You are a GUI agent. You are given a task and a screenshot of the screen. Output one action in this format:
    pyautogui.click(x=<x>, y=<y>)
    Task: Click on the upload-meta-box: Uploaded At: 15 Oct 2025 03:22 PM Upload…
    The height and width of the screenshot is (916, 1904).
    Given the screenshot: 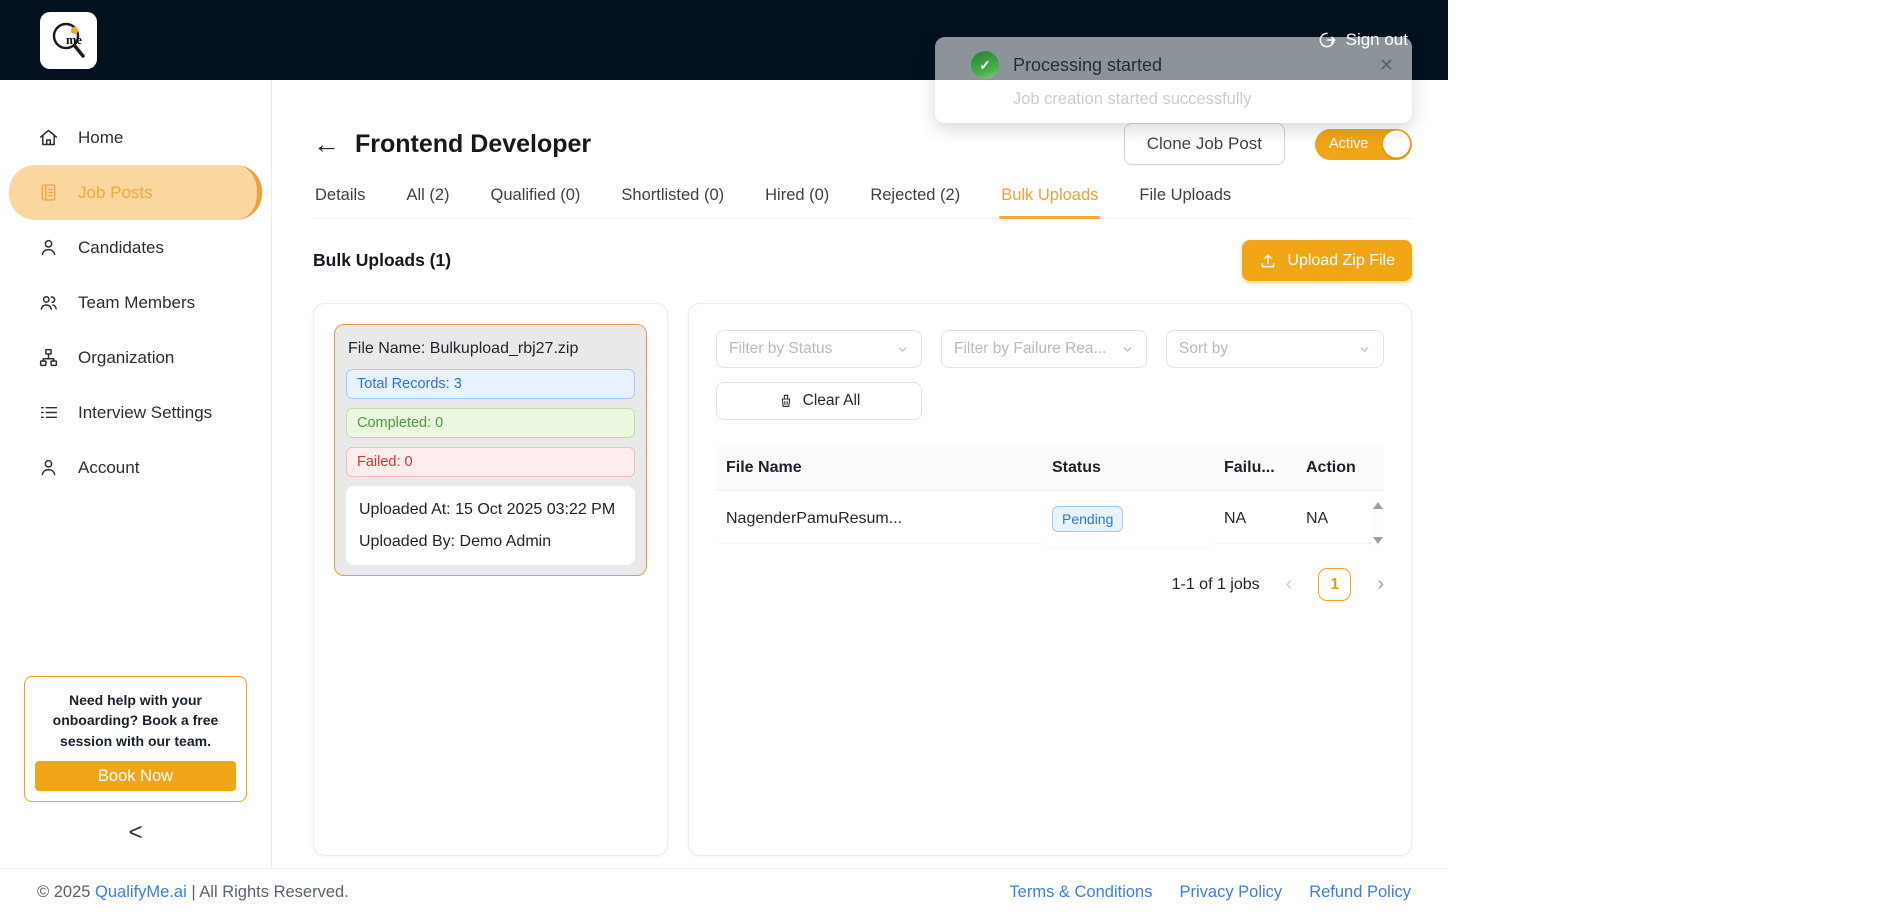 What is the action you would take?
    pyautogui.click(x=490, y=526)
    